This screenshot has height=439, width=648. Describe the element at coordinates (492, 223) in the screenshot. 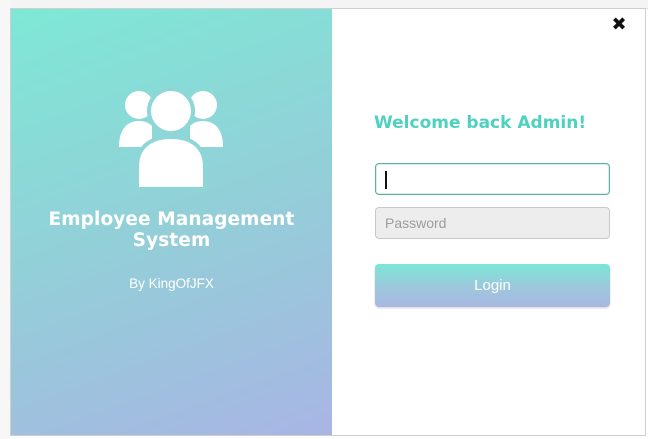

I see `password-input` at that location.